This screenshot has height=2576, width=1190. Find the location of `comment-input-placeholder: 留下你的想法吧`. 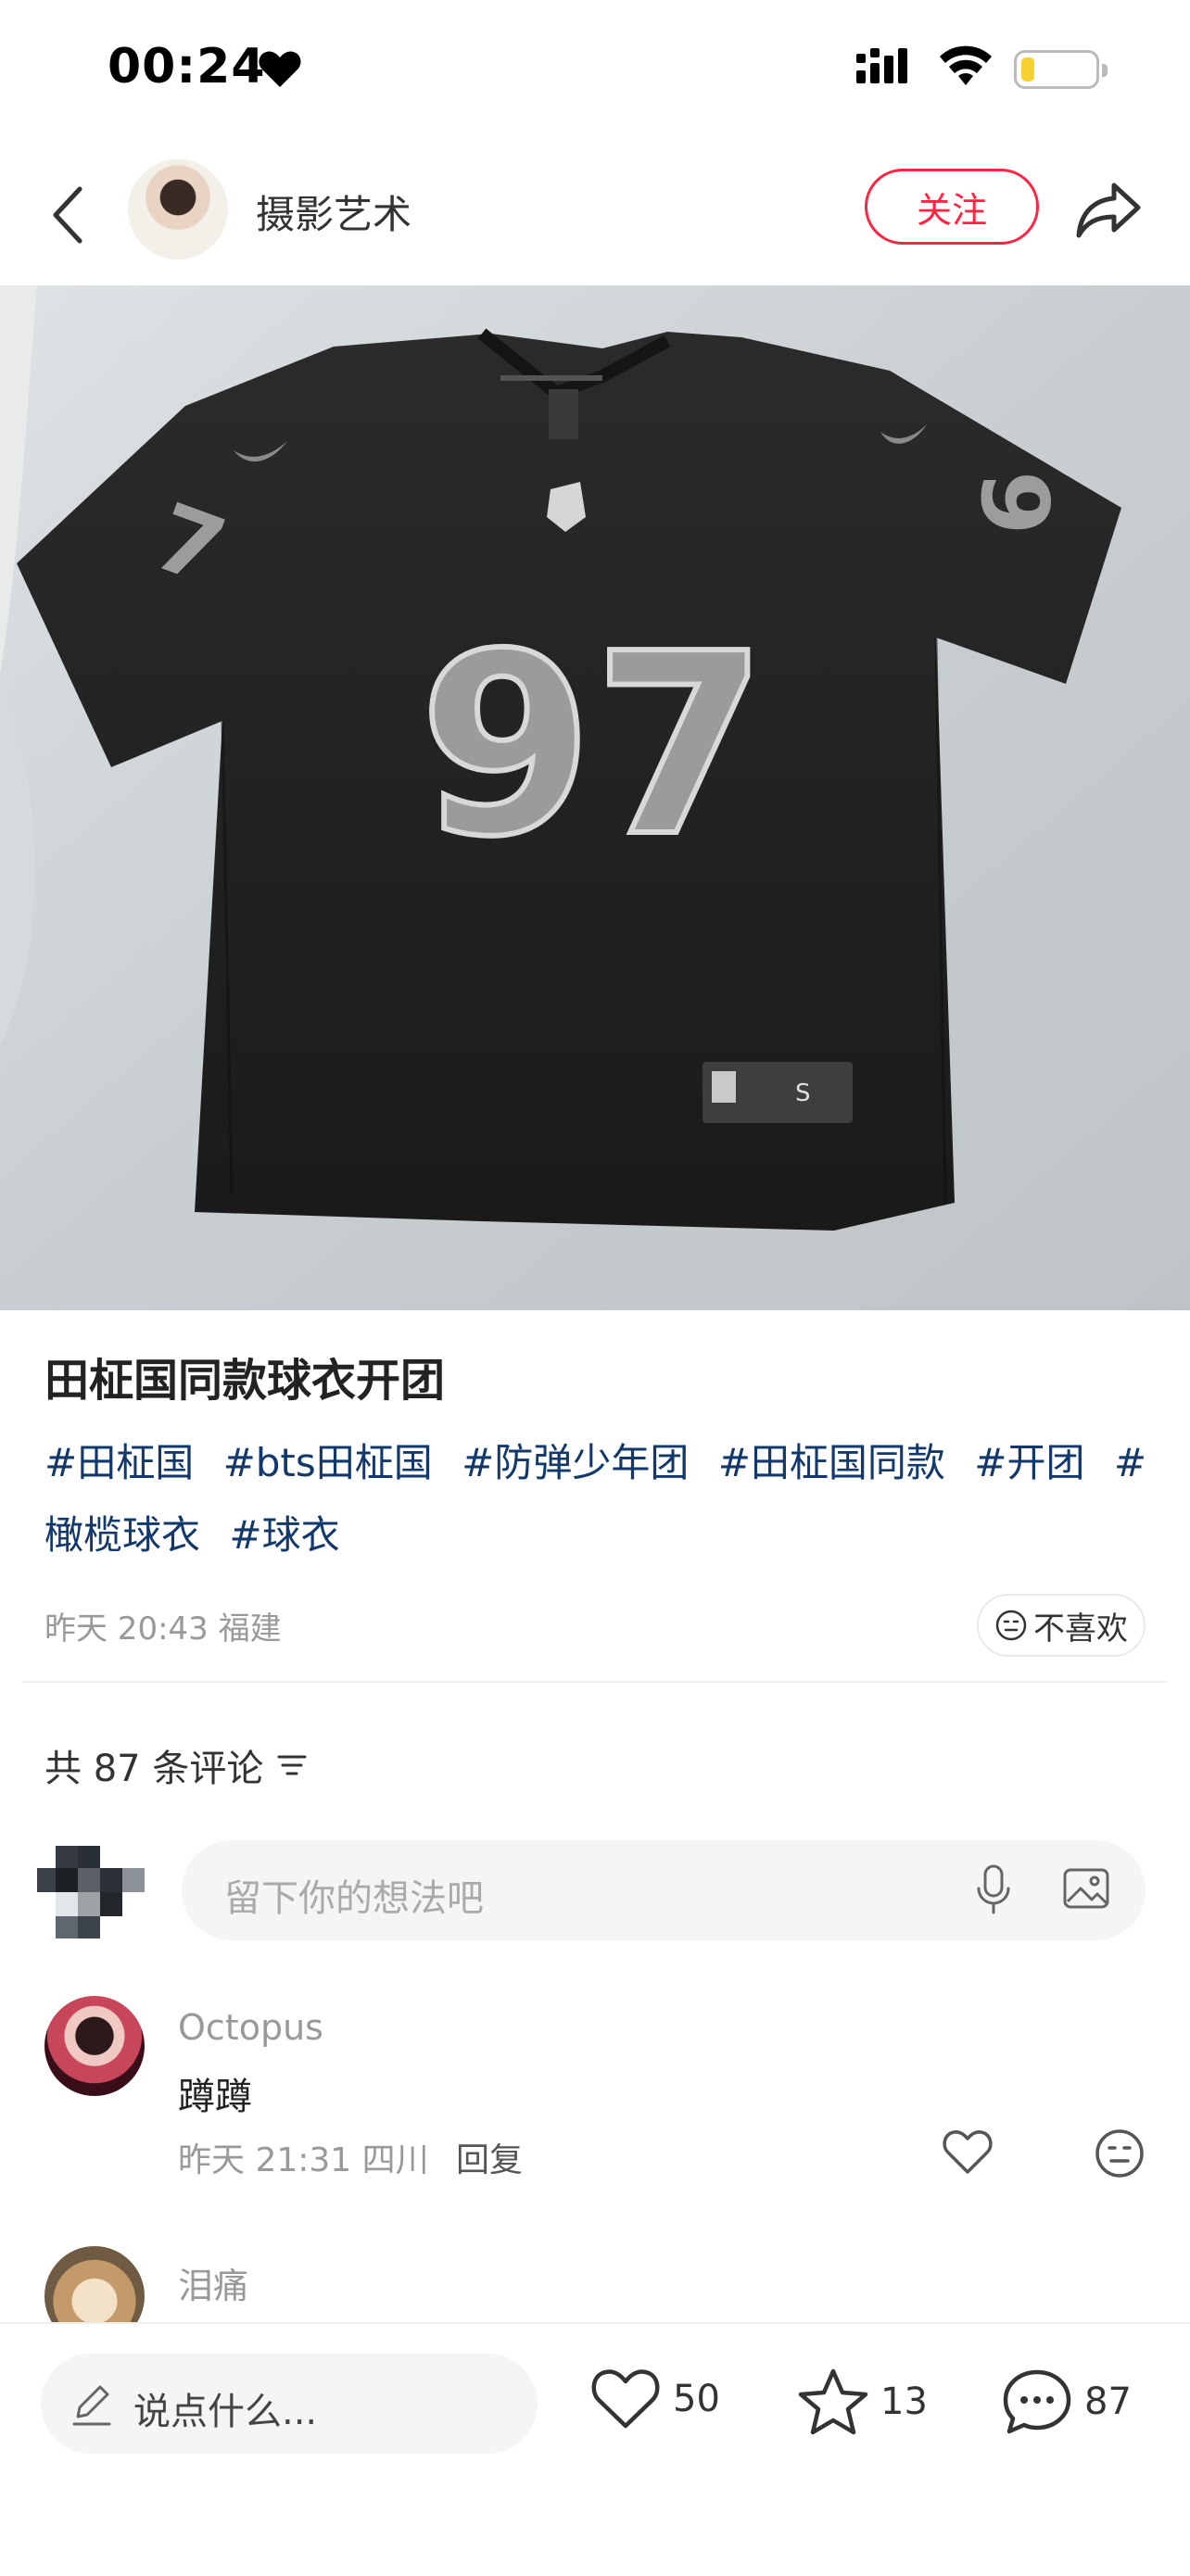

comment-input-placeholder: 留下你的想法吧 is located at coordinates (354, 1898).